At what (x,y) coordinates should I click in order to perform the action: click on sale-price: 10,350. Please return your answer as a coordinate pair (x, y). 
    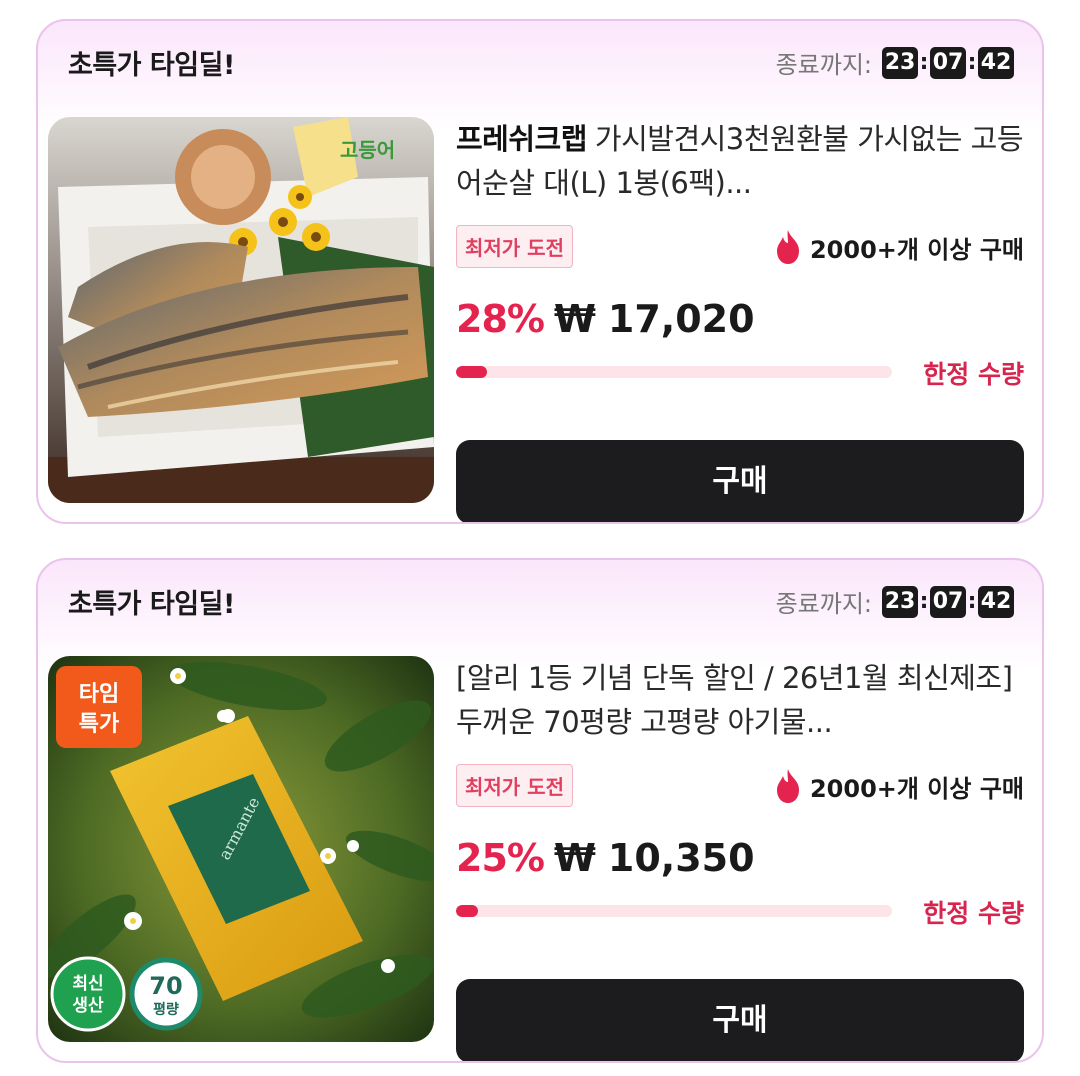
    Looking at the image, I should click on (681, 858).